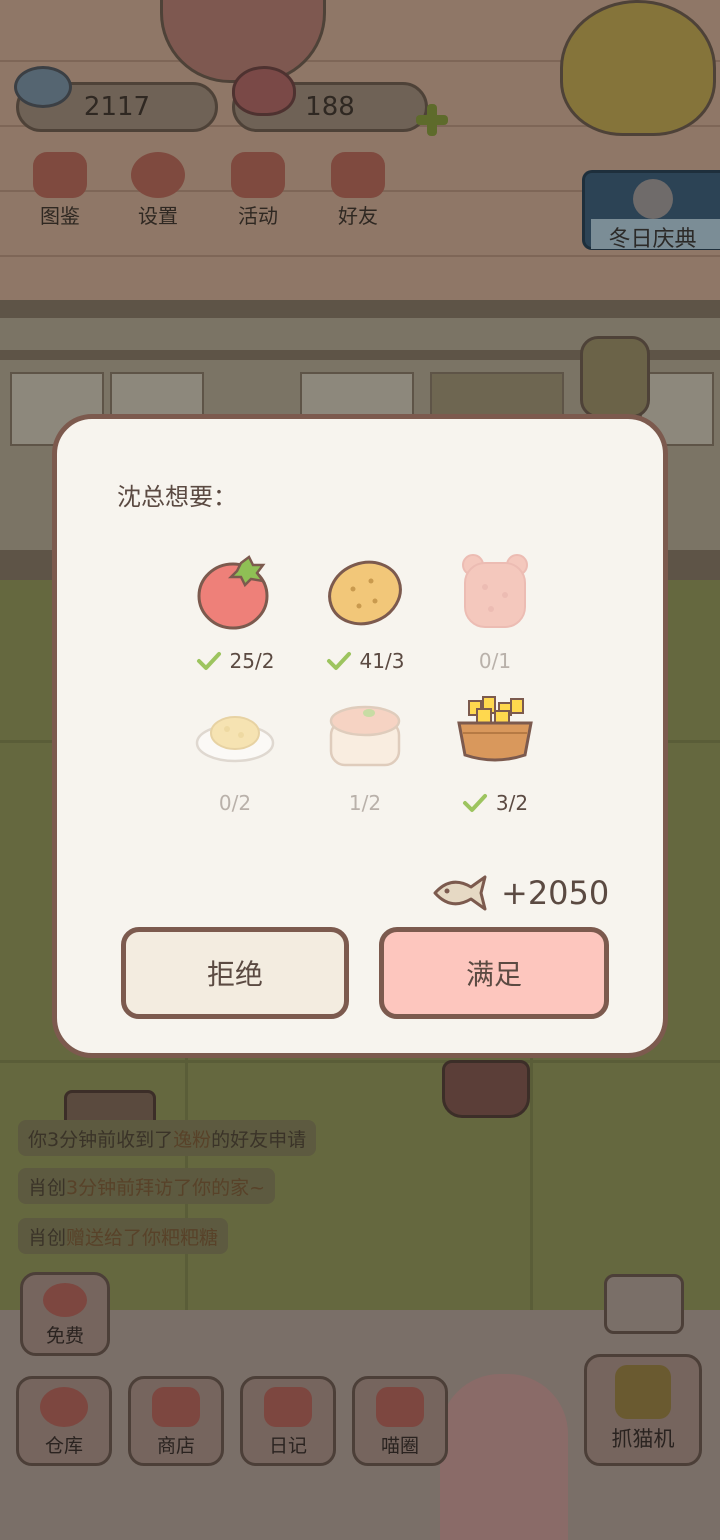 The width and height of the screenshot is (720, 1540). I want to click on request-item-tomato: 25/2, so click(235, 621).